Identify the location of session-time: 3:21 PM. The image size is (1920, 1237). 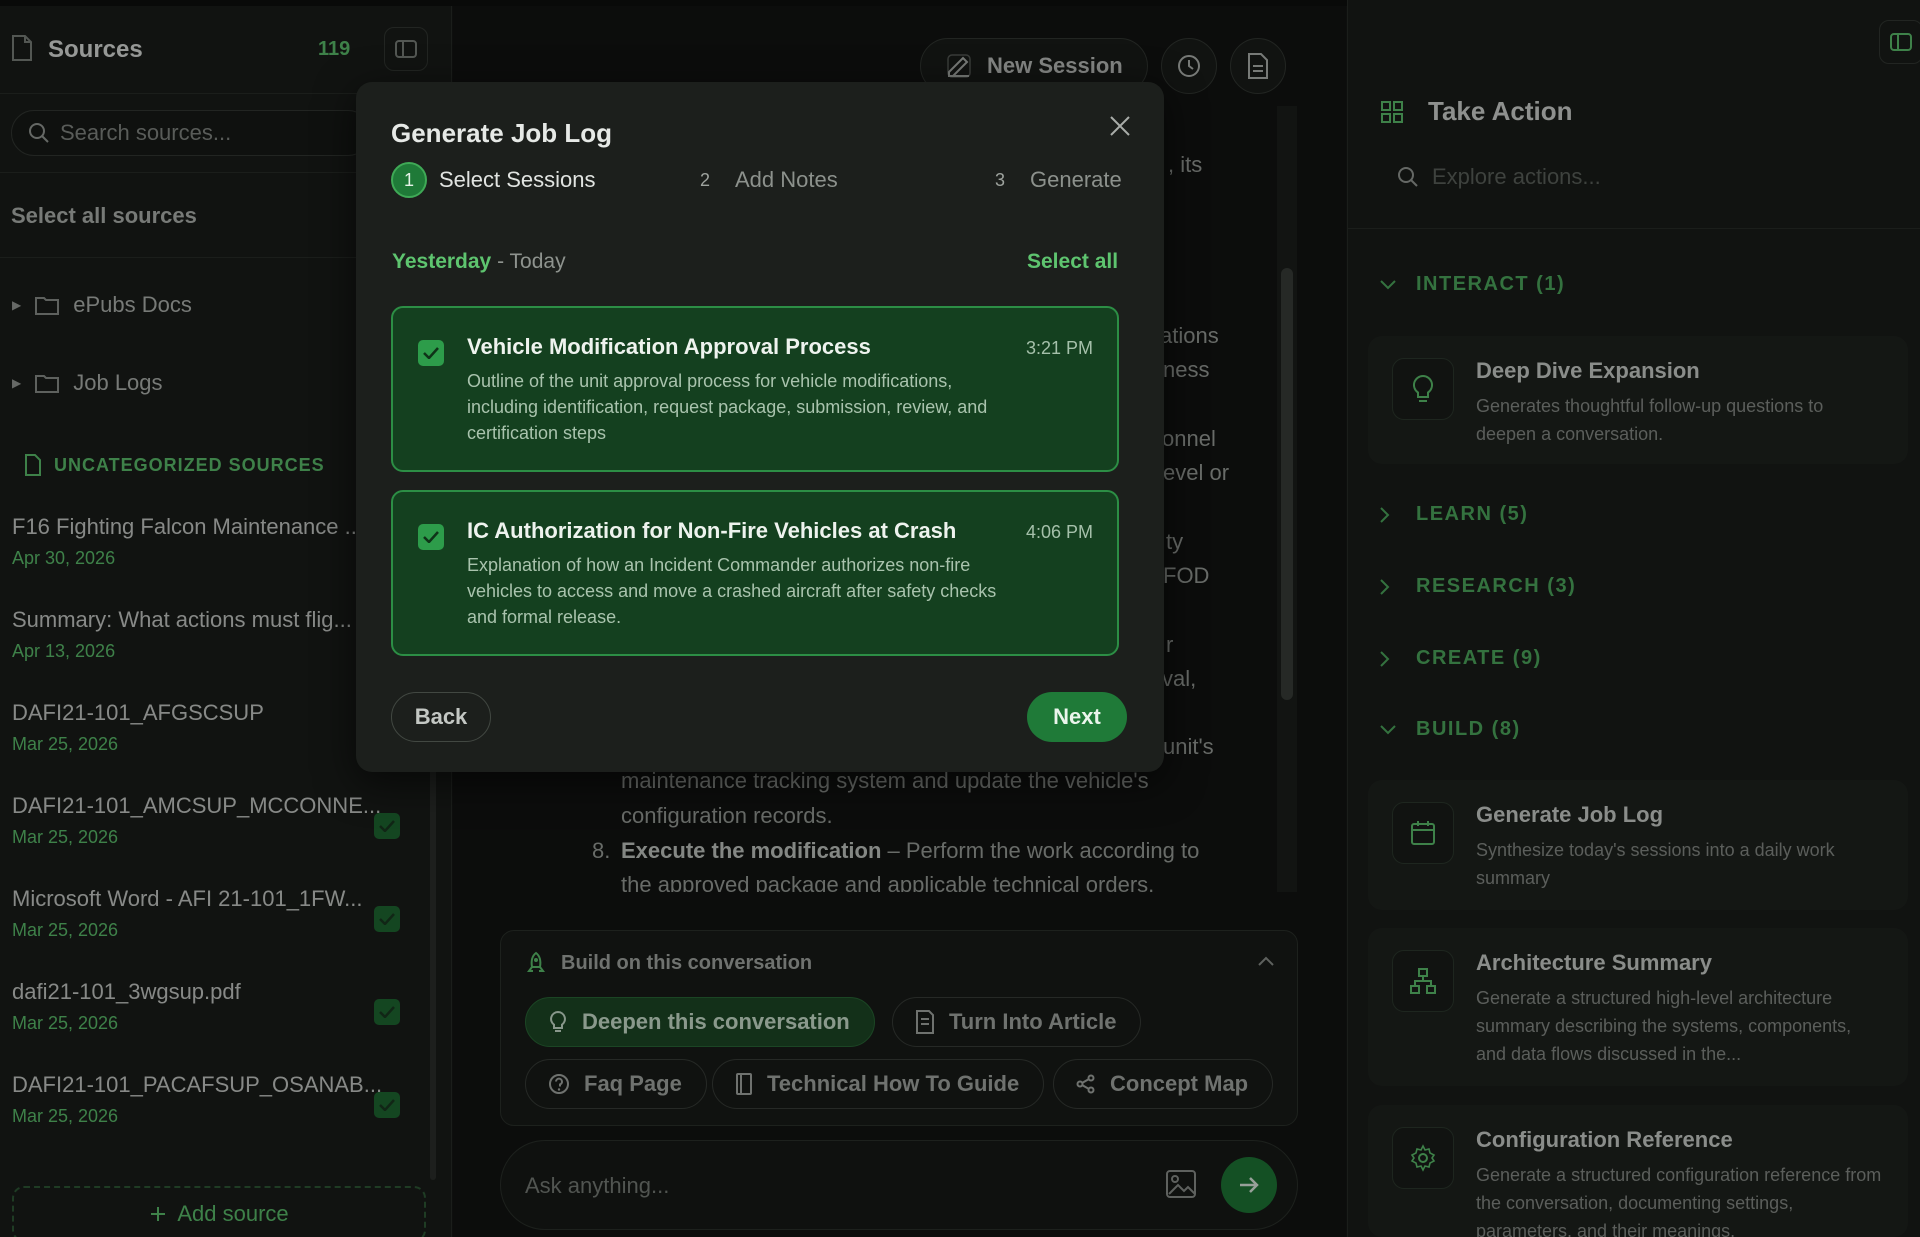
(1059, 348).